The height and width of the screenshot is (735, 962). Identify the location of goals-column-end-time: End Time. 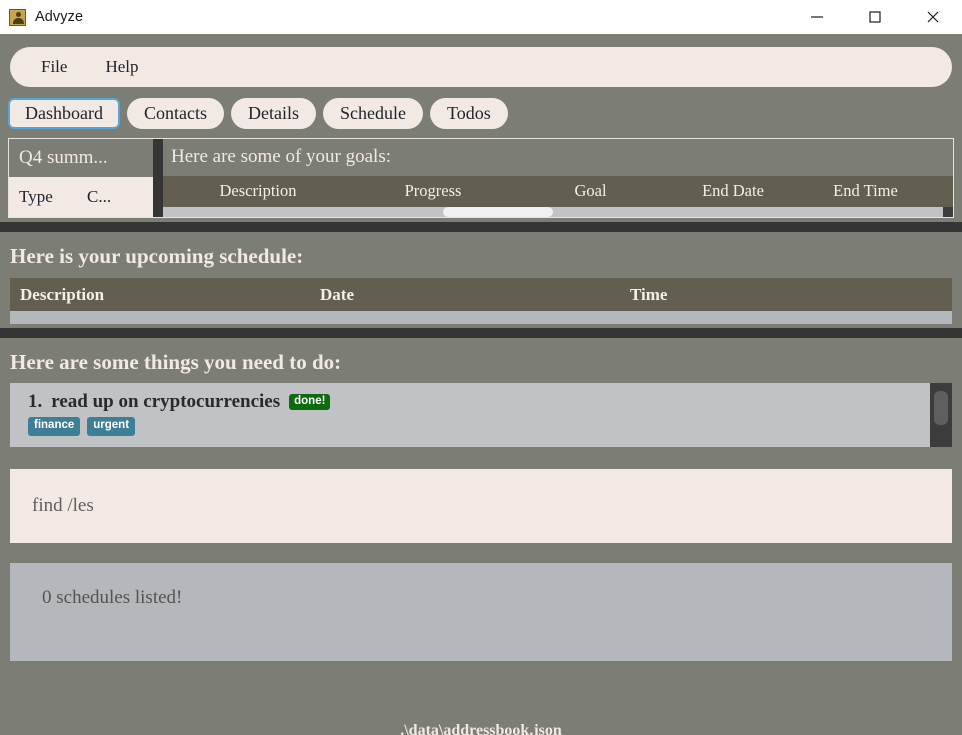
(865, 191).